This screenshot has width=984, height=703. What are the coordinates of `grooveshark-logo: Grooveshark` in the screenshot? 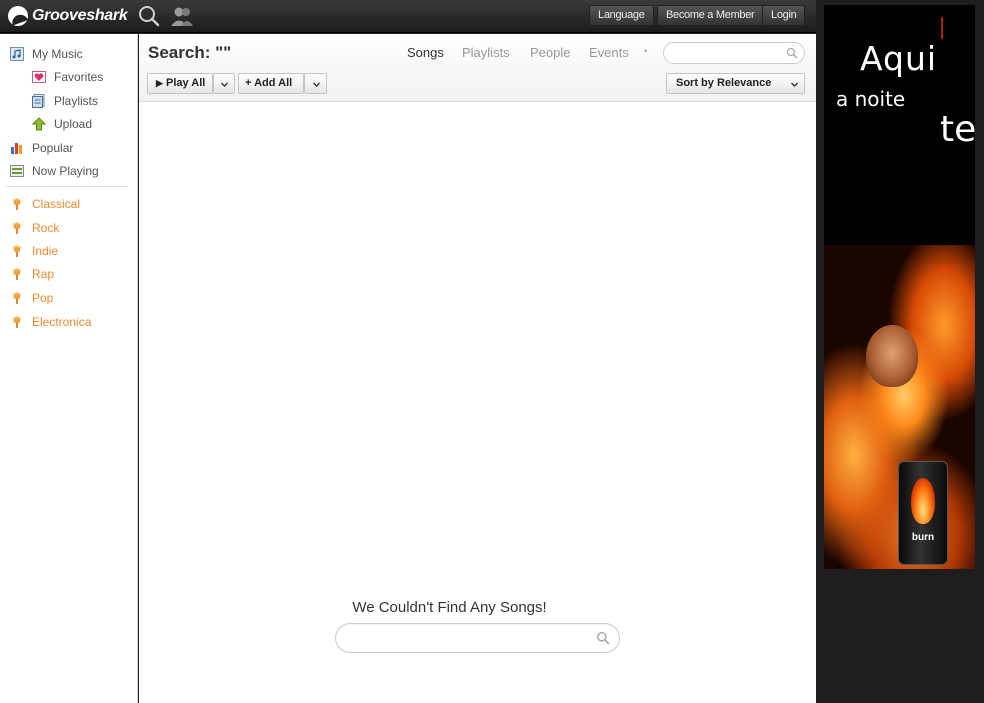 It's located at (68, 16).